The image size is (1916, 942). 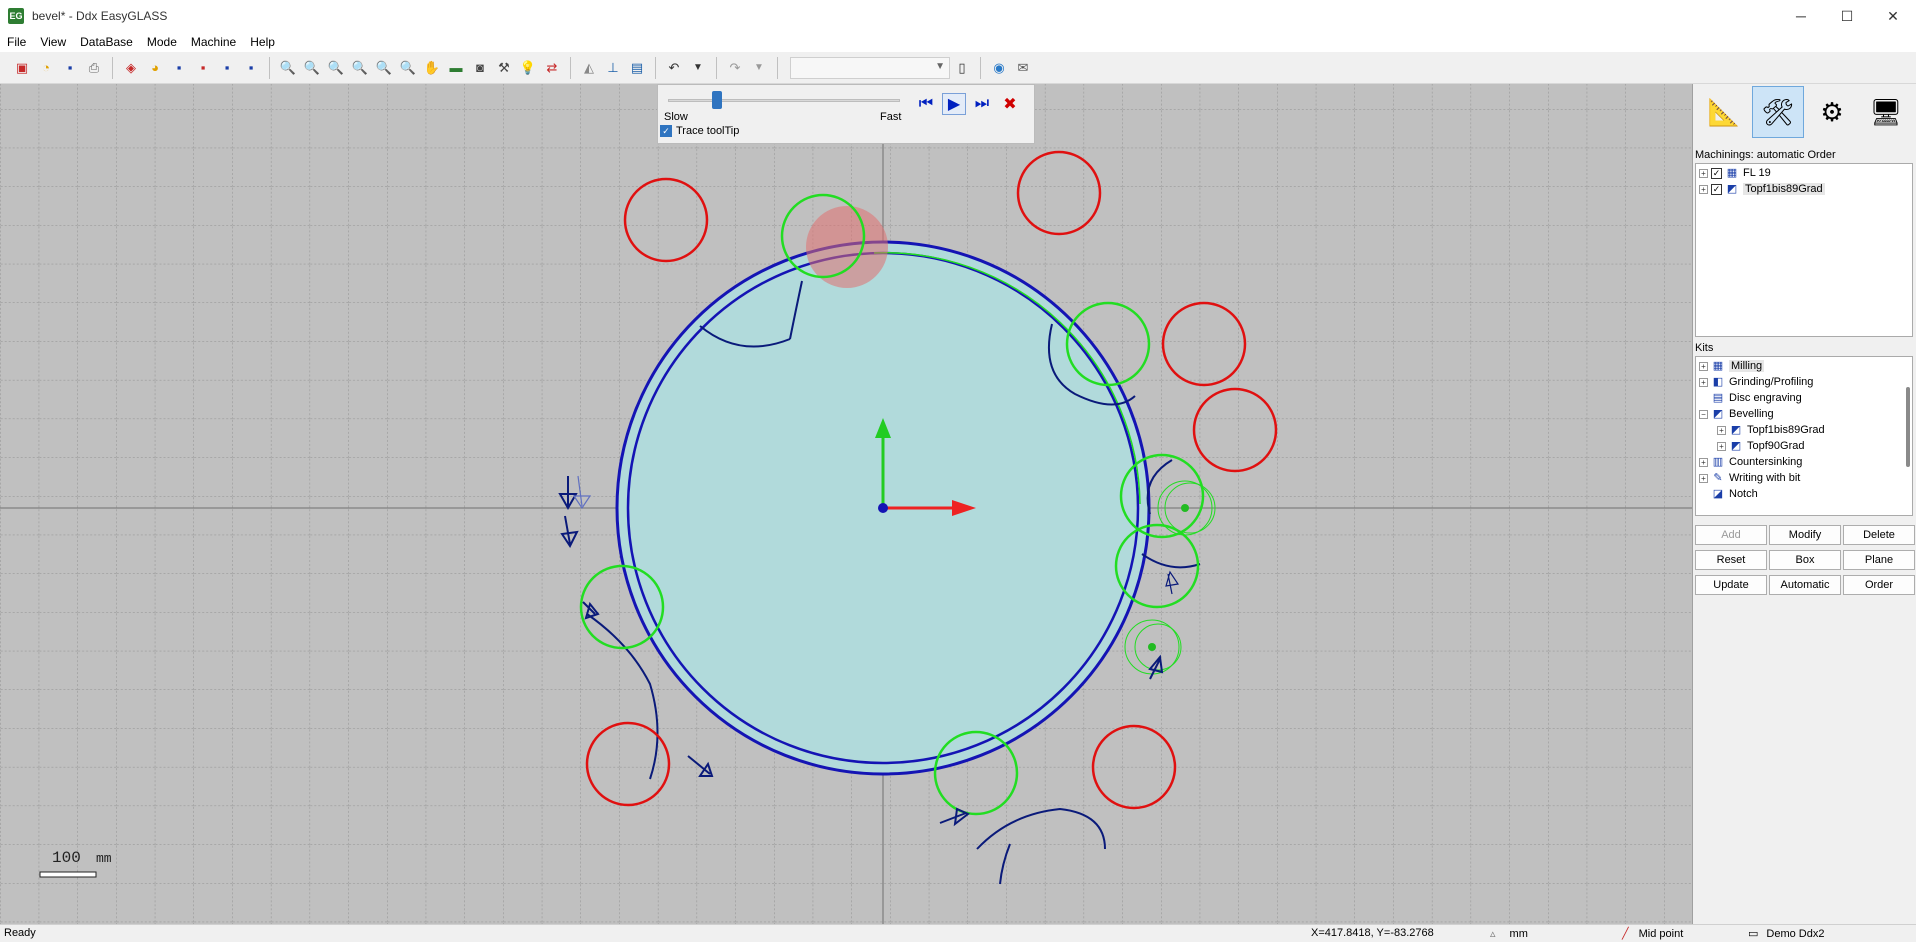 I want to click on save-all-icon: ▪, so click(x=251, y=68).